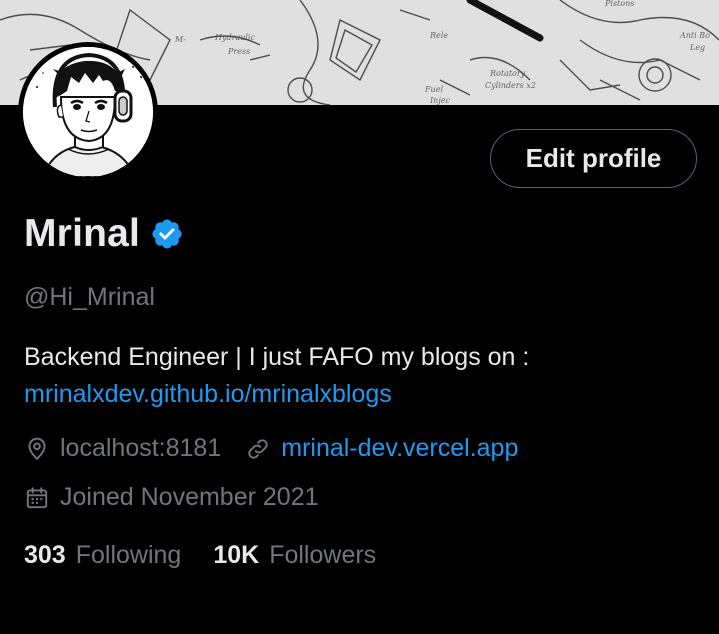  I want to click on followers-label: Followers, so click(323, 555).